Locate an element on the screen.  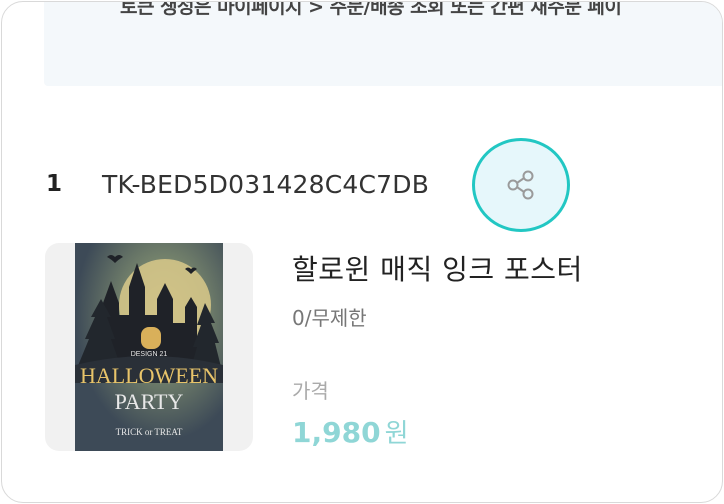
product-thumbnail: DESIGN 21 HALLOWEEN PARTY TRICK or TREAT is located at coordinates (149, 347).